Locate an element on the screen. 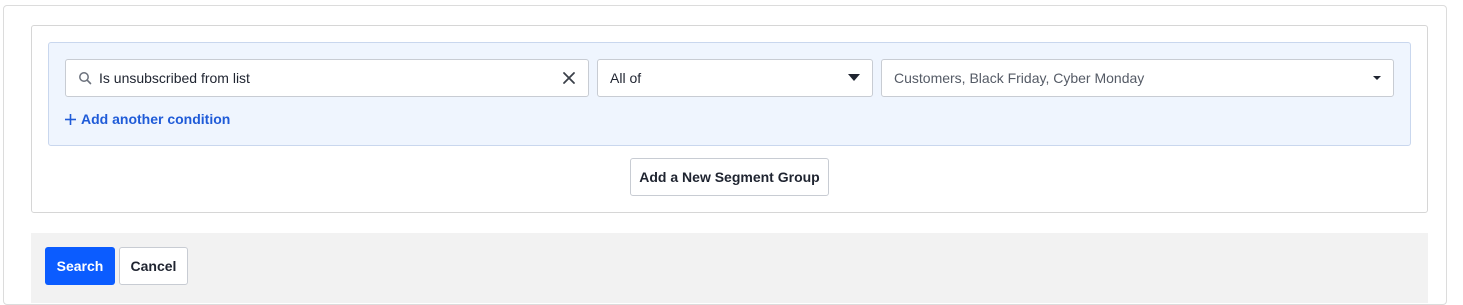 This screenshot has width=1463, height=305. lists-select: Customers, Black Friday, Cyber Monday is located at coordinates (1137, 78).